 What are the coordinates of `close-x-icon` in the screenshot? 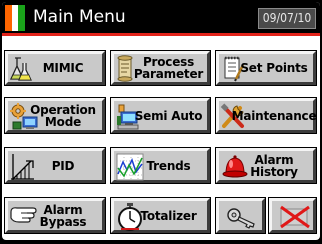 It's located at (295, 219).